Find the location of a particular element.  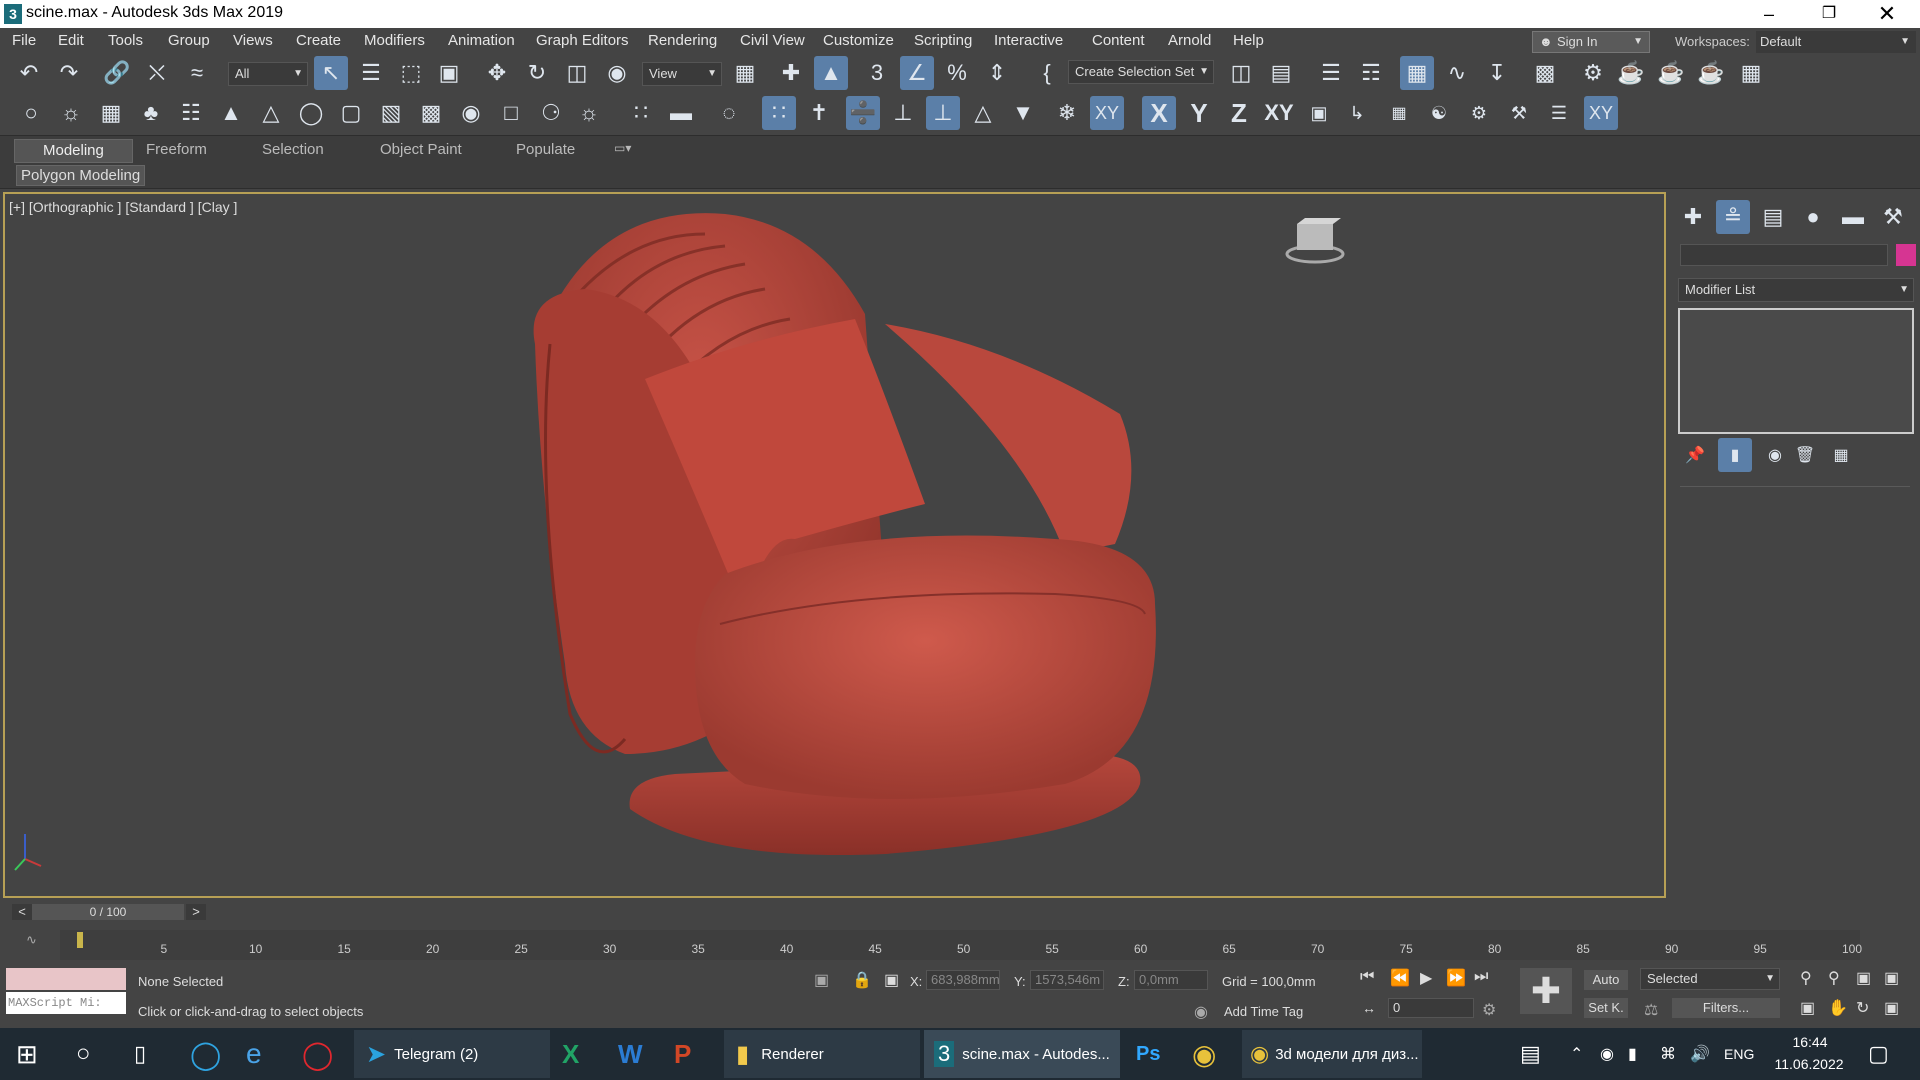

safe-frame-icon: ▩ is located at coordinates (431, 113).